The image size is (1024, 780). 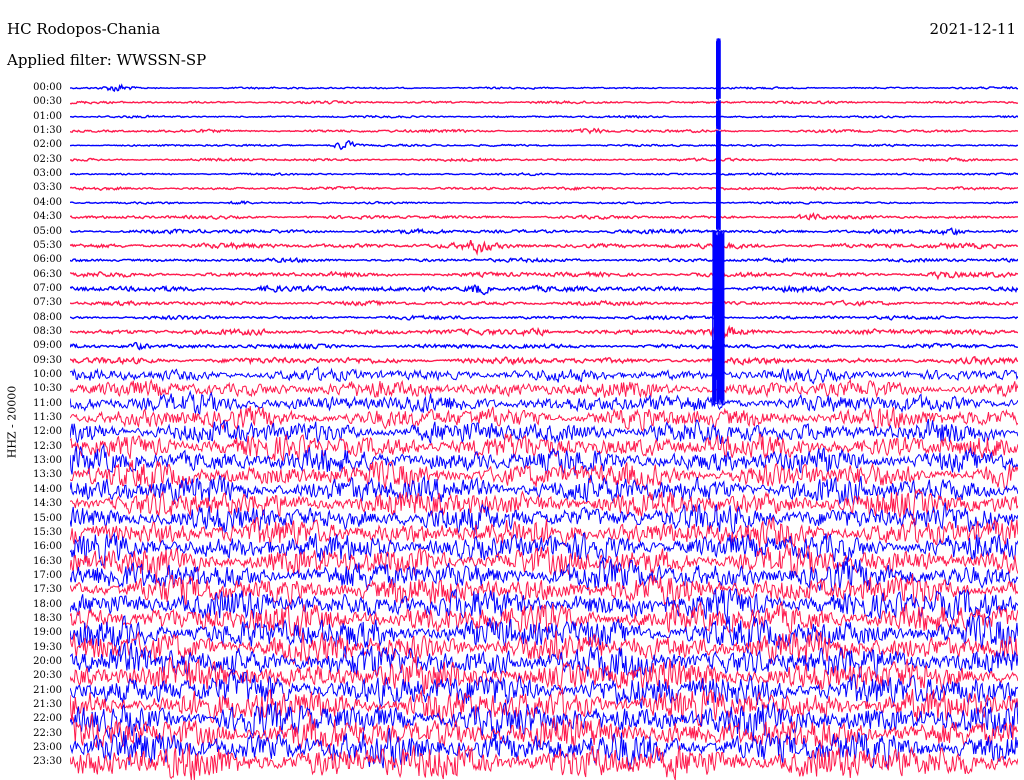 What do you see at coordinates (47, 217) in the screenshot?
I see `time-tick-label: 04:30` at bounding box center [47, 217].